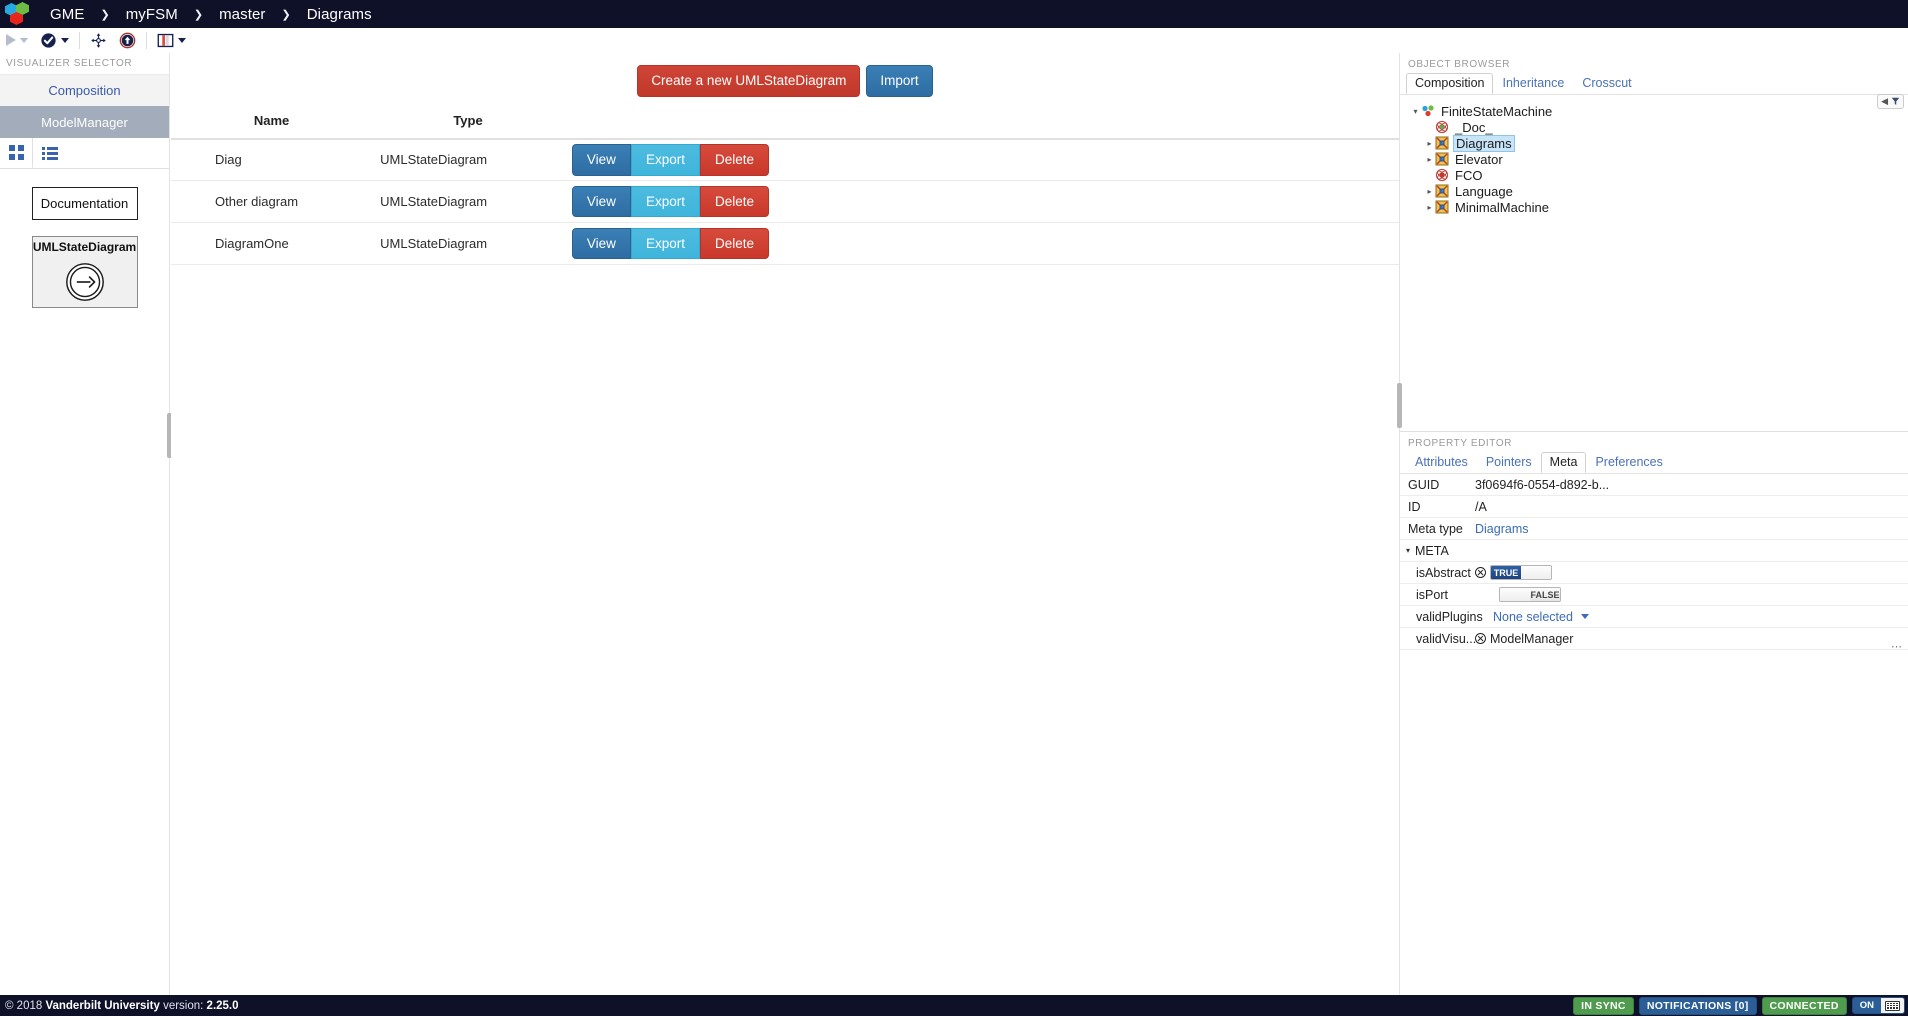  What do you see at coordinates (152, 14) in the screenshot?
I see `breadcrumb-item-project: myFSM` at bounding box center [152, 14].